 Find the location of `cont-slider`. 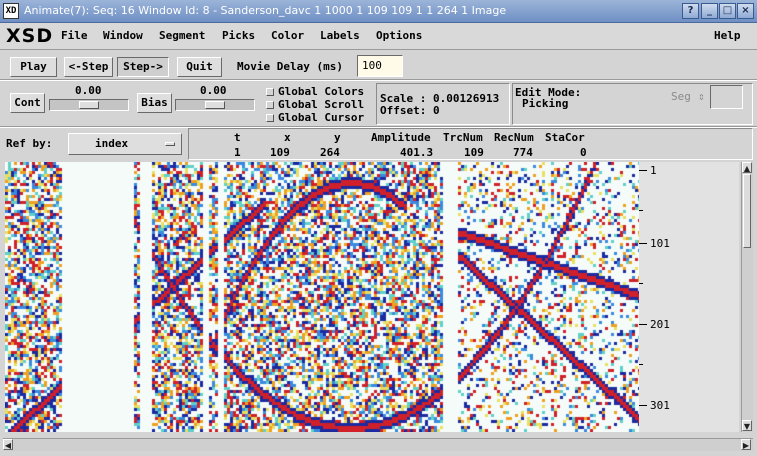

cont-slider is located at coordinates (89, 105).